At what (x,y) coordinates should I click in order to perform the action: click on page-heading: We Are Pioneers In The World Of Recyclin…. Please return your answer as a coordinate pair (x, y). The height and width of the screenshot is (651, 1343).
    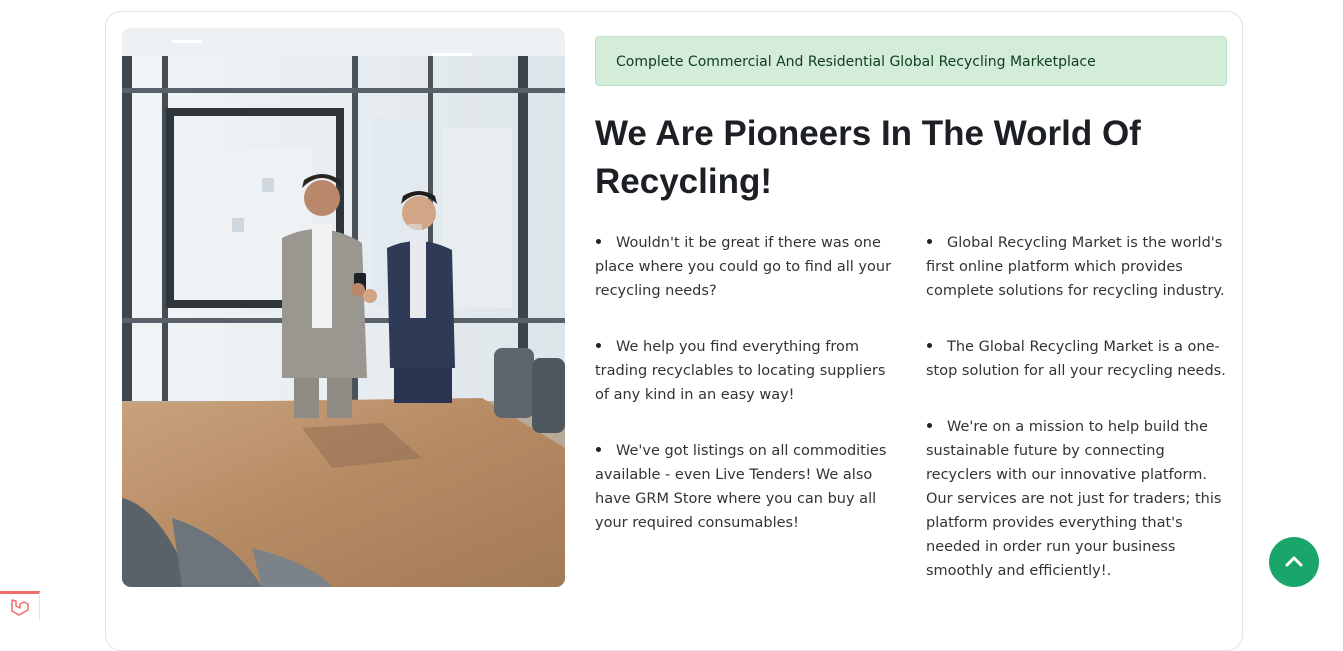
    Looking at the image, I should click on (868, 157).